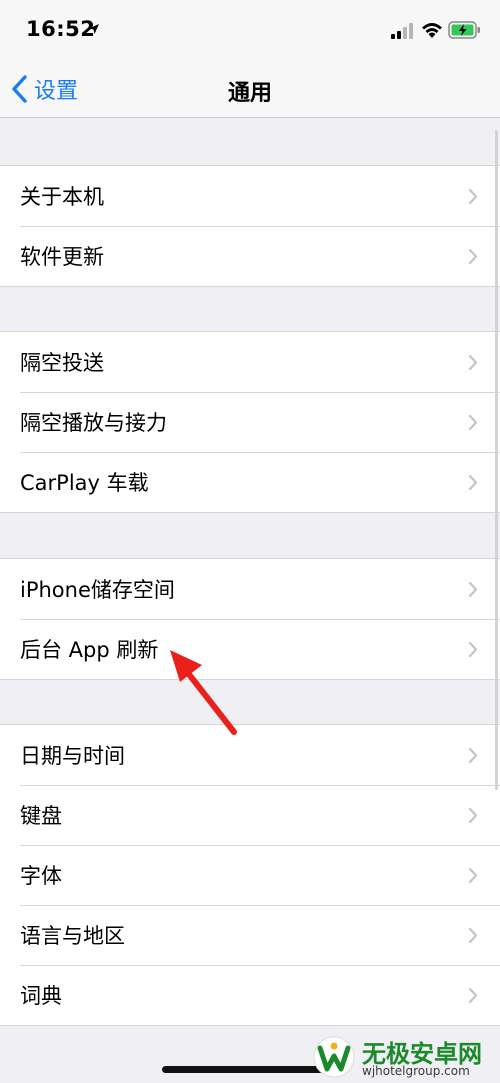  What do you see at coordinates (41, 876) in the screenshot?
I see `list-item-label: 字体` at bounding box center [41, 876].